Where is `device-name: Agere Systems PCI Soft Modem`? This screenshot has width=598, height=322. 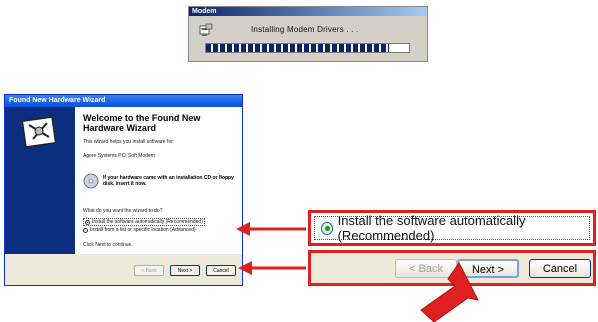
device-name: Agere Systems PCI Soft Modem is located at coordinates (119, 156).